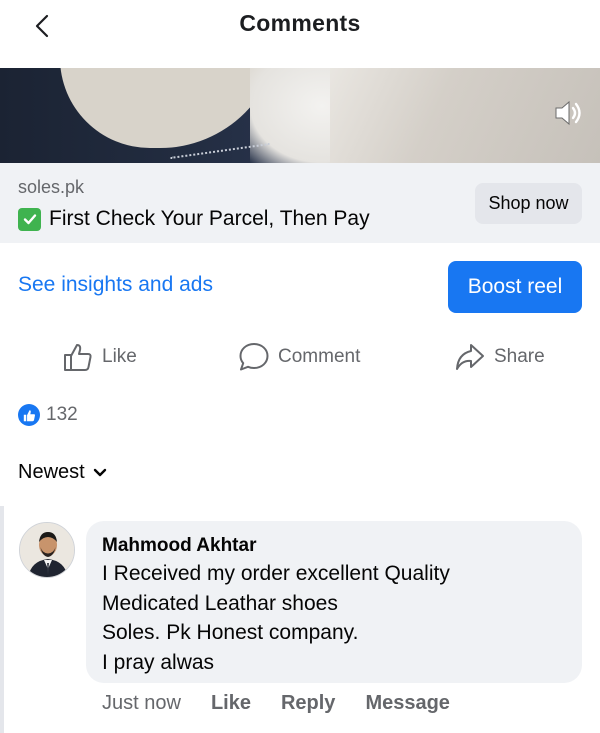 Image resolution: width=600 pixels, height=733 pixels. I want to click on avatar, so click(47, 550).